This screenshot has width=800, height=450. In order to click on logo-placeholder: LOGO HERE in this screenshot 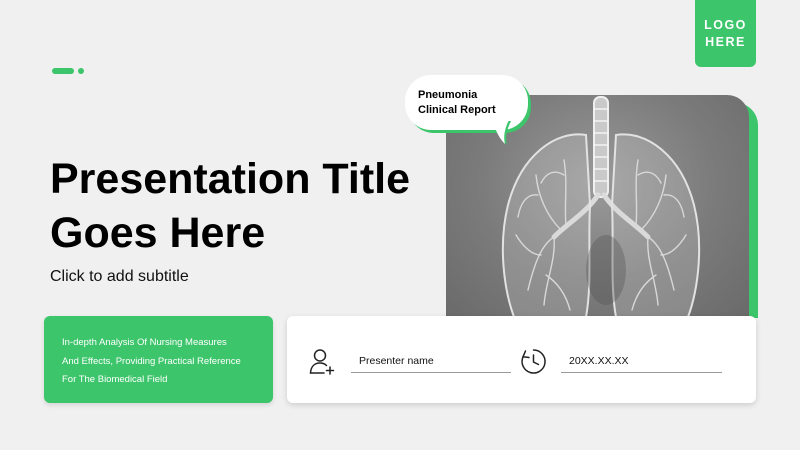, I will do `click(725, 33)`.